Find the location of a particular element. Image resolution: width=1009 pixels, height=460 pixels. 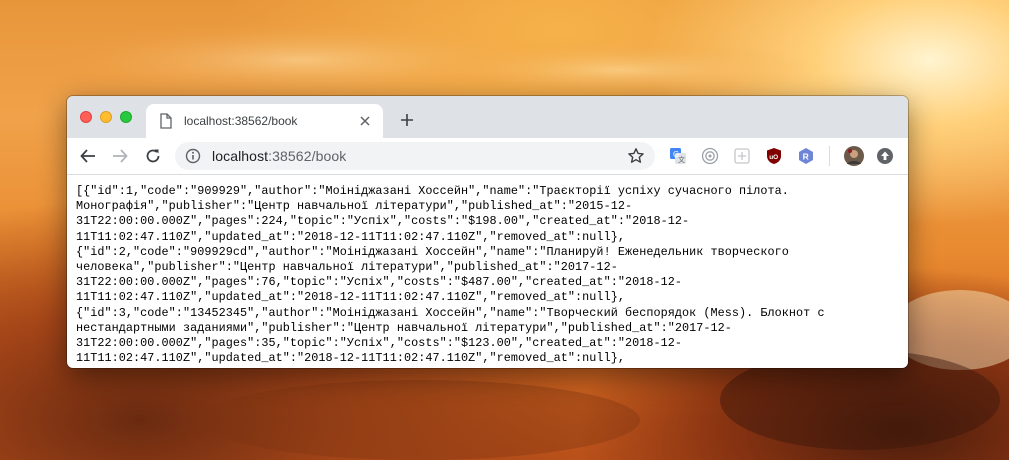

close-window-button is located at coordinates (86, 117).